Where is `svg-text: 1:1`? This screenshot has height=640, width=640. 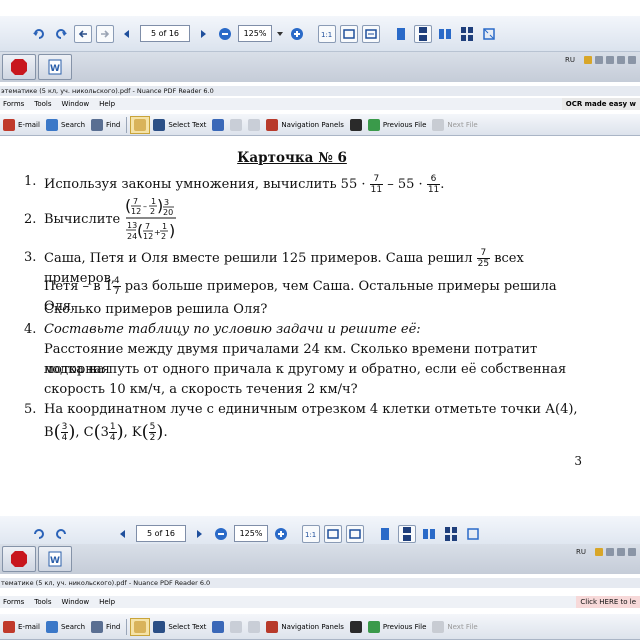 svg-text: 1:1 is located at coordinates (326, 35).